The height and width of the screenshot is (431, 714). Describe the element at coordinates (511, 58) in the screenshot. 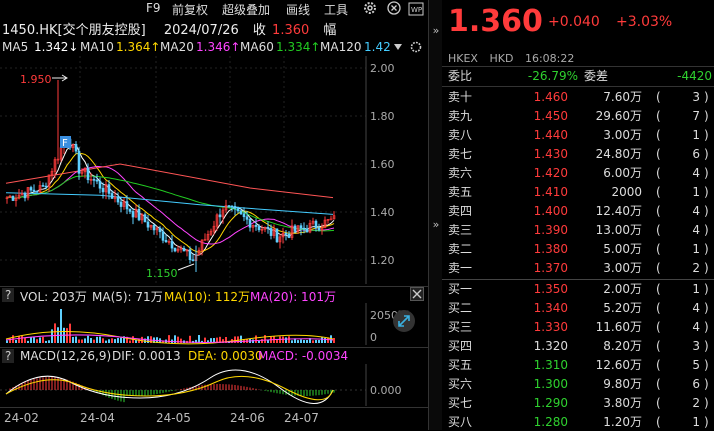

I see `market-info: HKEX HKD 16:08:22` at that location.